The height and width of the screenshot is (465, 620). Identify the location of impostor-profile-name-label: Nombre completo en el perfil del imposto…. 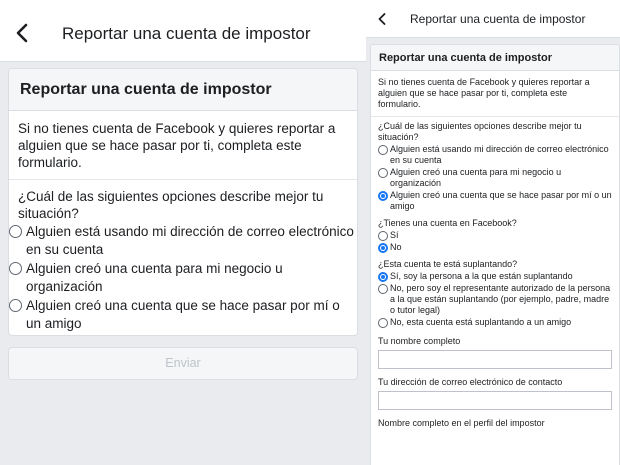
(461, 423).